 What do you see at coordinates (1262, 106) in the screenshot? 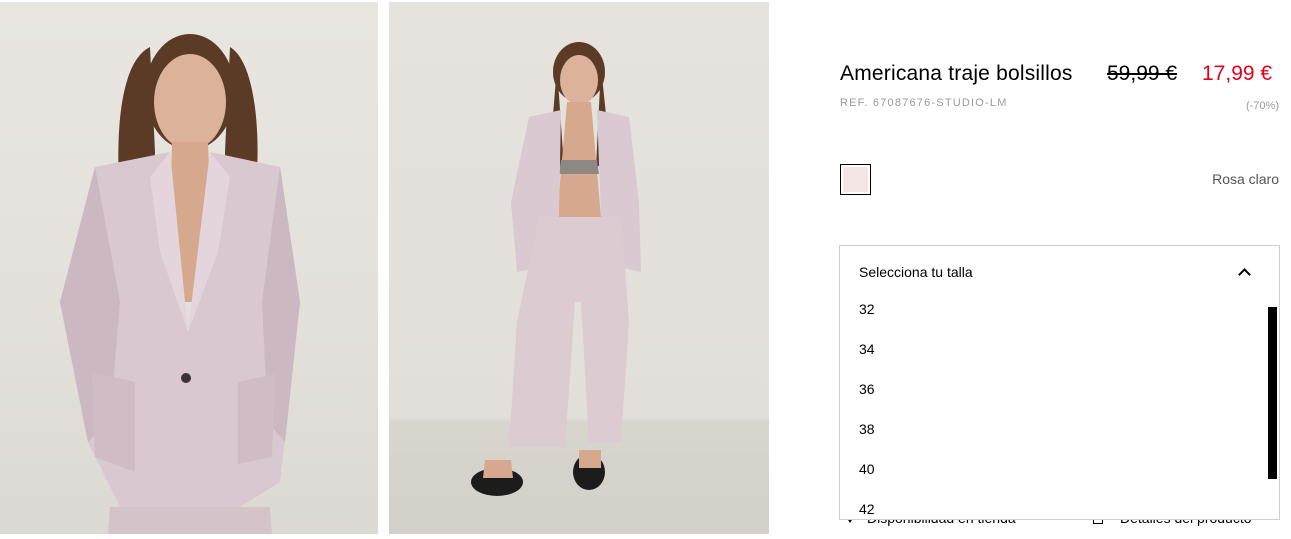
I see `discount-badge: (-70%)` at bounding box center [1262, 106].